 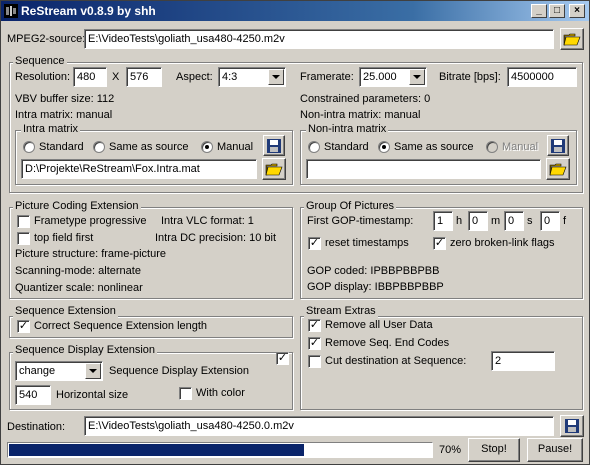 What do you see at coordinates (40, 61) in the screenshot?
I see `sequence-group-title: Sequence` at bounding box center [40, 61].